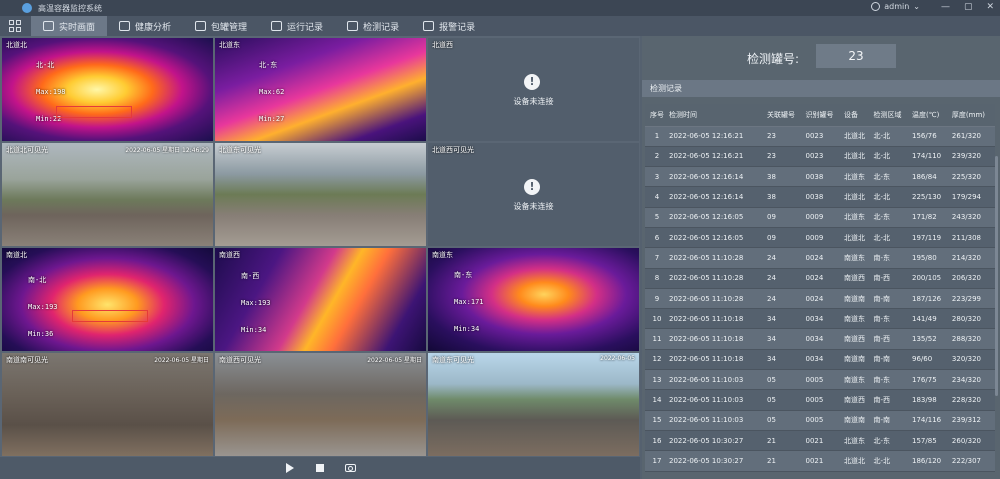 The height and width of the screenshot is (479, 1000). Describe the element at coordinates (968, 7) in the screenshot. I see `maximize-button: ▢` at that location.